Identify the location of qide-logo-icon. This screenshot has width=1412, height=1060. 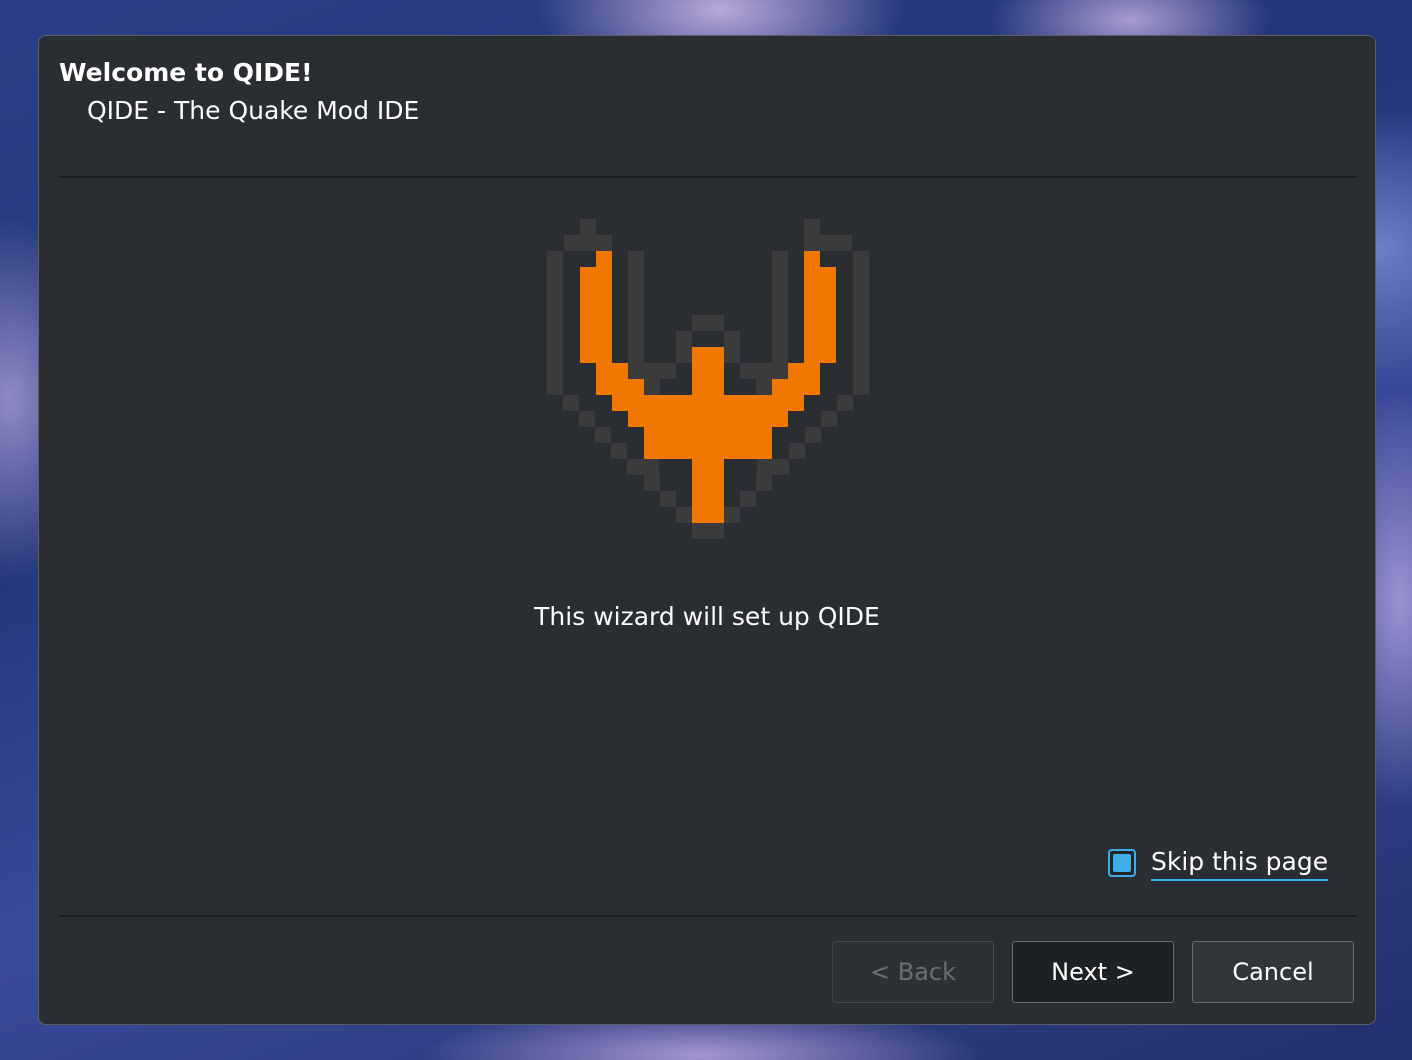
(708, 391).